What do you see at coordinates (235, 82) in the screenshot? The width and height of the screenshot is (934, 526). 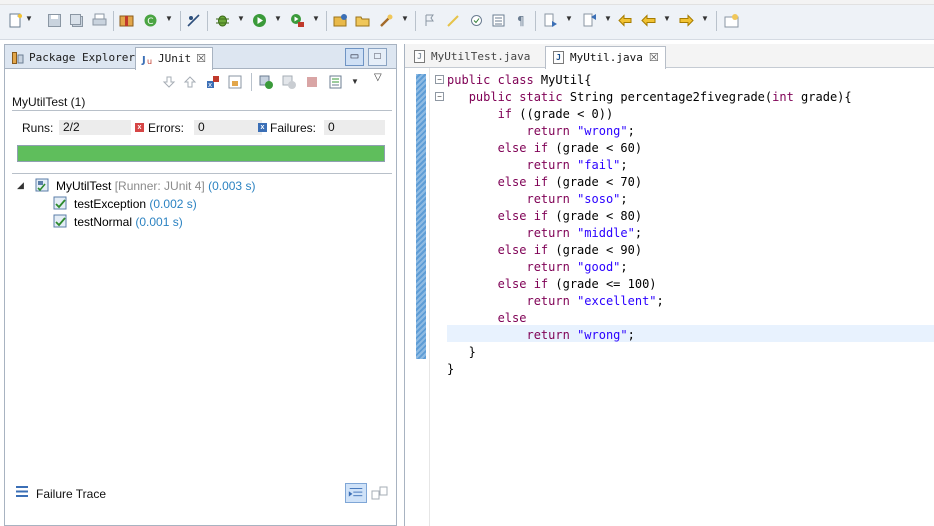 I see `scroll-lock-icon` at bounding box center [235, 82].